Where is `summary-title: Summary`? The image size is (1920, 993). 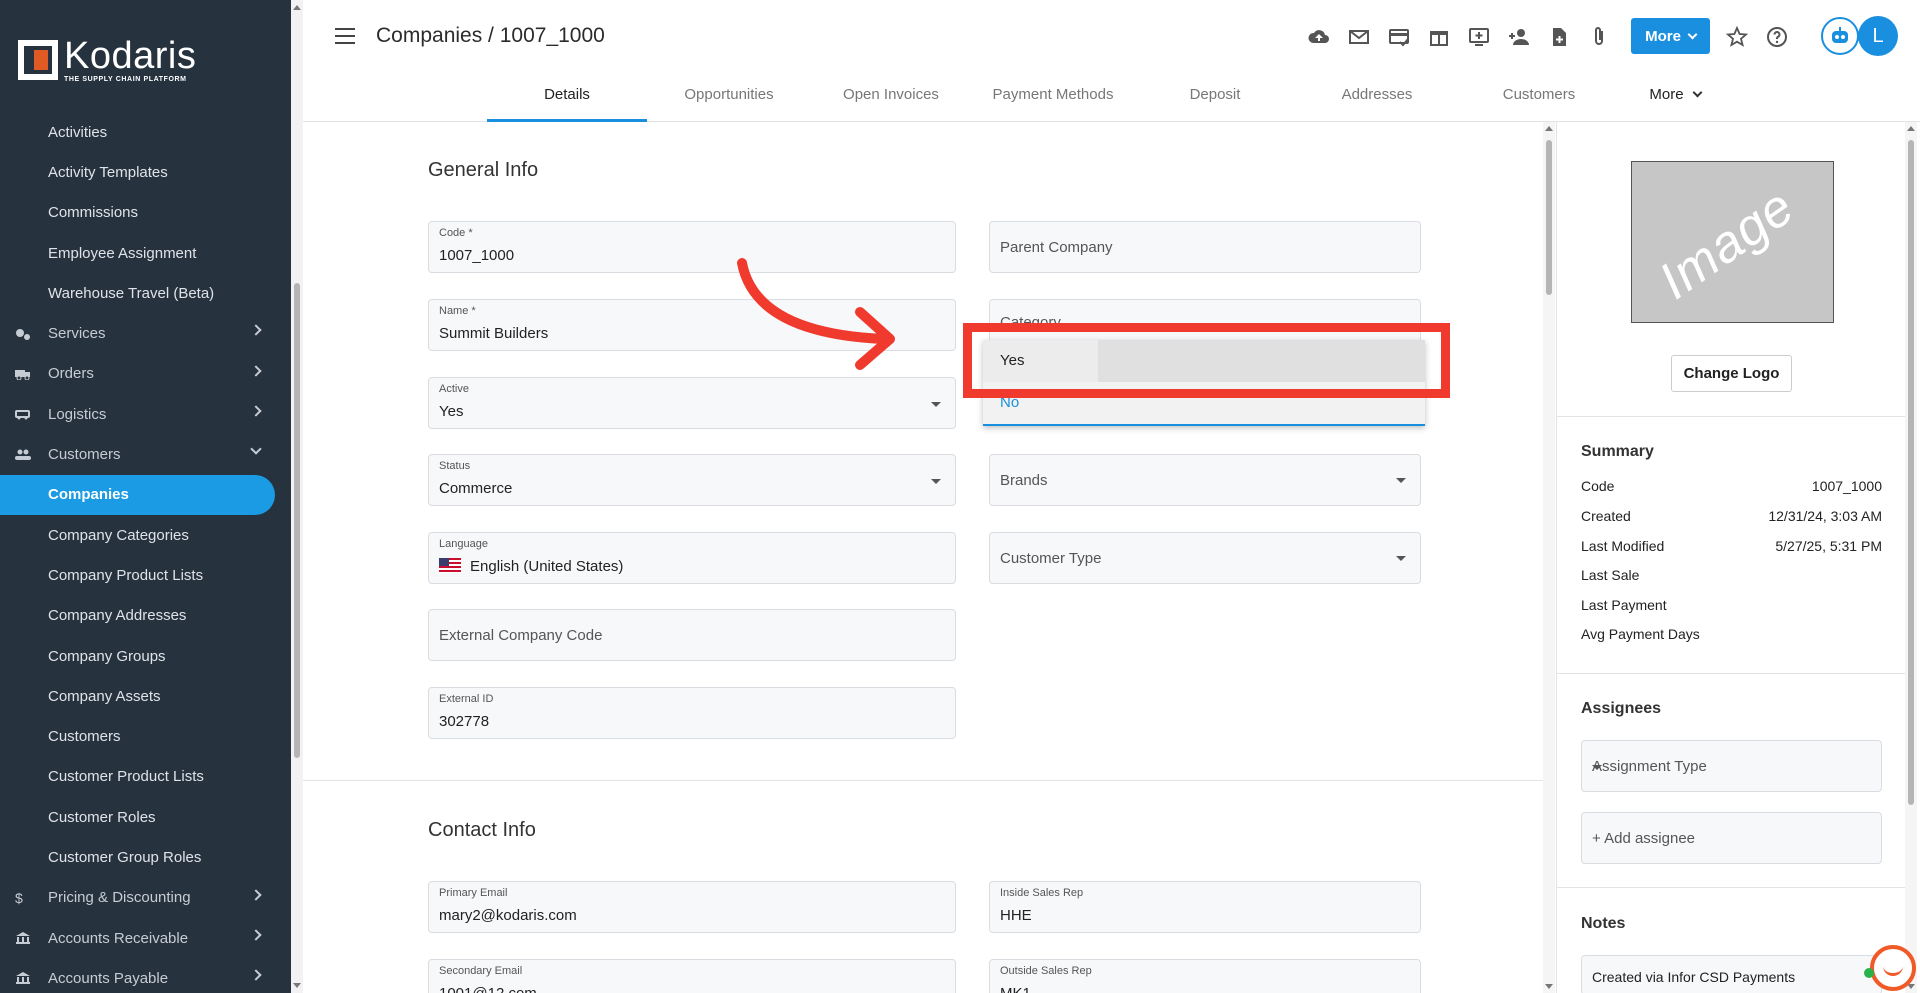 summary-title: Summary is located at coordinates (1617, 451).